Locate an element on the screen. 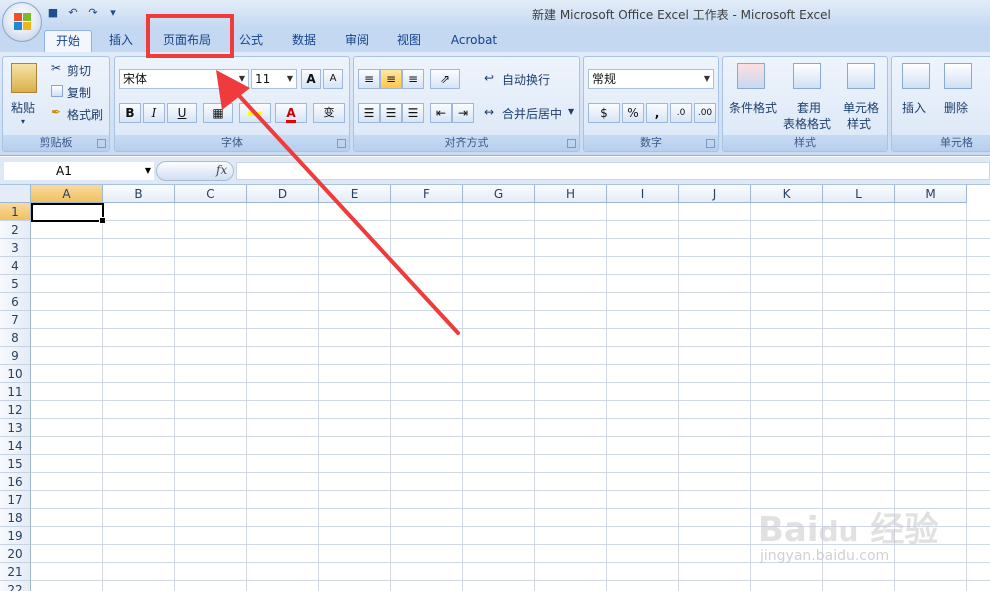 Image resolution: width=990 pixels, height=591 pixels. tab-insert: 插入 is located at coordinates (121, 41).